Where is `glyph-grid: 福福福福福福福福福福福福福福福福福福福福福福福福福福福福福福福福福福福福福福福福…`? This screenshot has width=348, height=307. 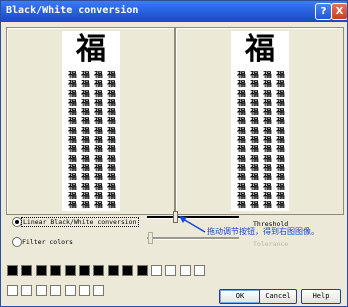
glyph-grid: 福福福福福福福福福福福福福福福福福福福福福福福福福福福福福福福福福福福福福福福福… is located at coordinates (261, 140).